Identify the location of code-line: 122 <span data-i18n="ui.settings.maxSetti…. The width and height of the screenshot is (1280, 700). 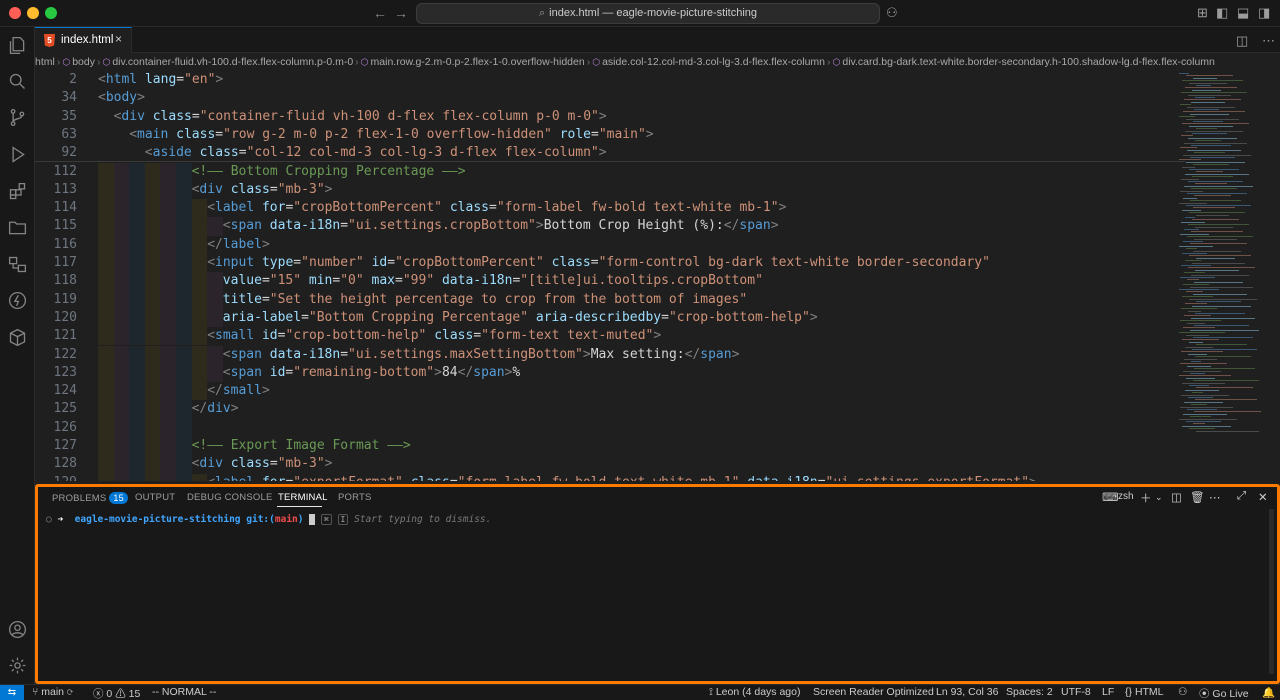
(605, 354).